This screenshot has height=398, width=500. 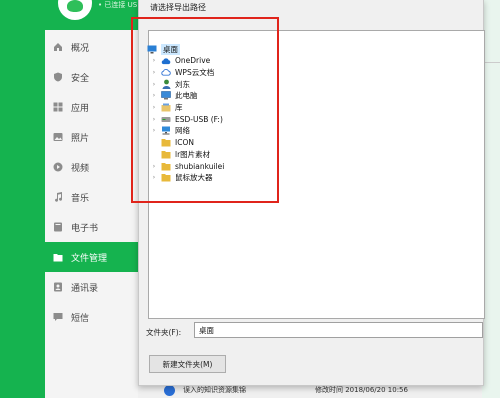 I want to click on sidebar-item-7: 文件管理, so click(x=91, y=257).